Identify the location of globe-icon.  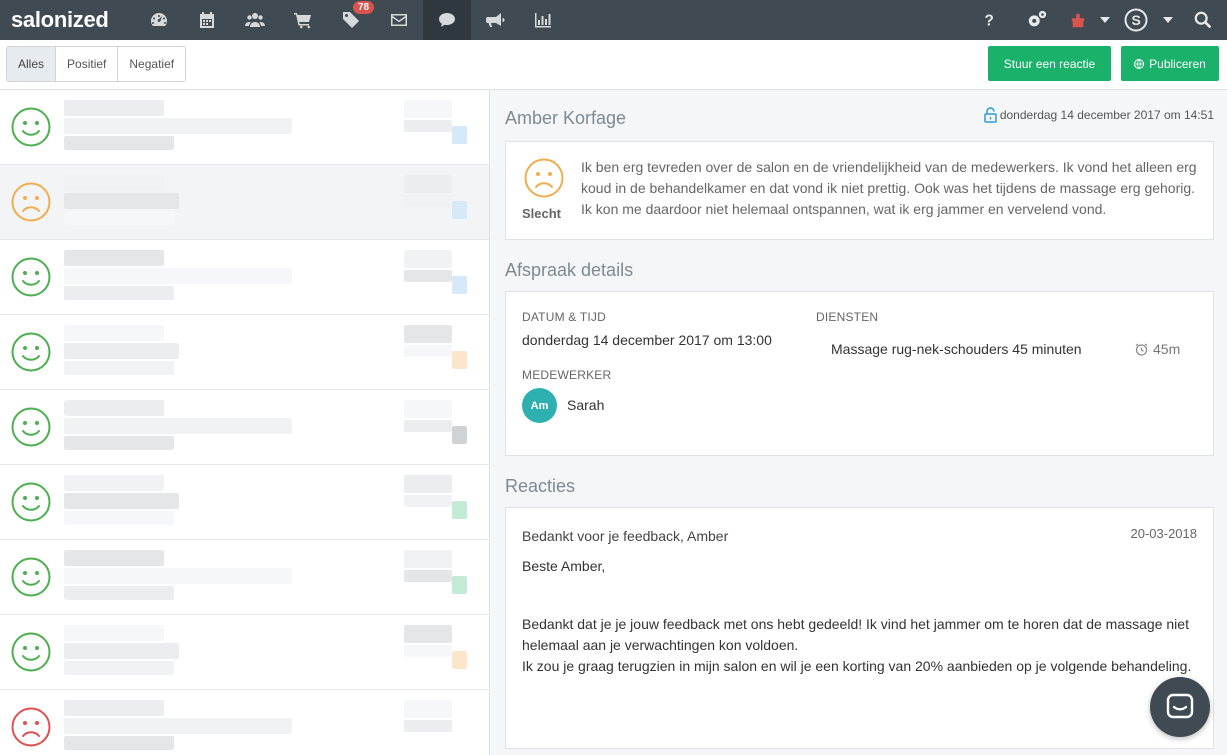
(1139, 63).